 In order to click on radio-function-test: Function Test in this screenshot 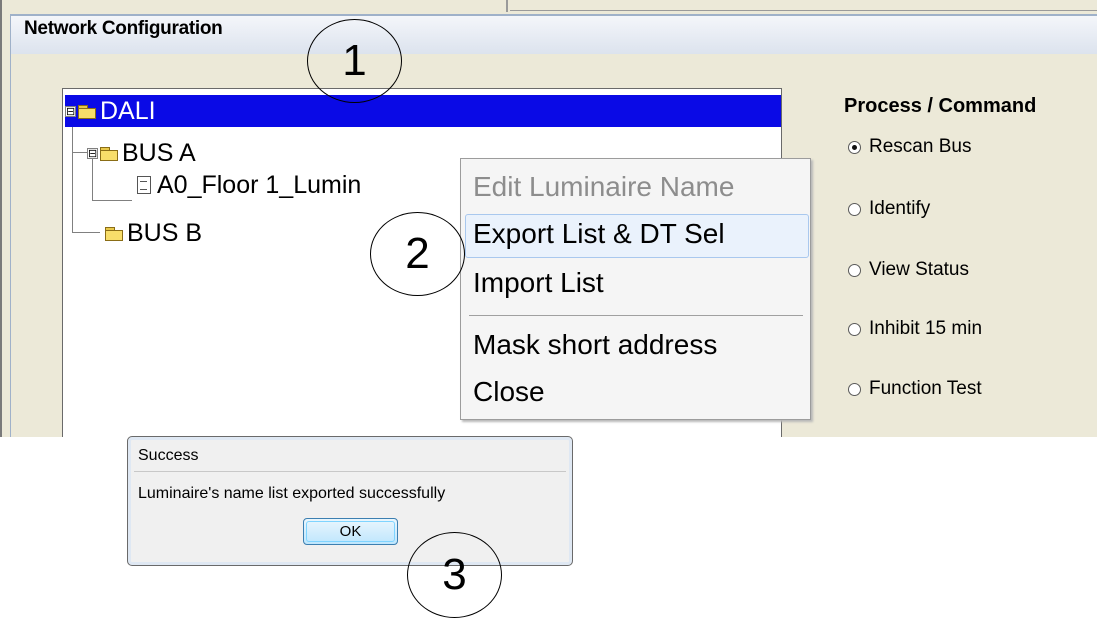, I will do `click(915, 389)`.